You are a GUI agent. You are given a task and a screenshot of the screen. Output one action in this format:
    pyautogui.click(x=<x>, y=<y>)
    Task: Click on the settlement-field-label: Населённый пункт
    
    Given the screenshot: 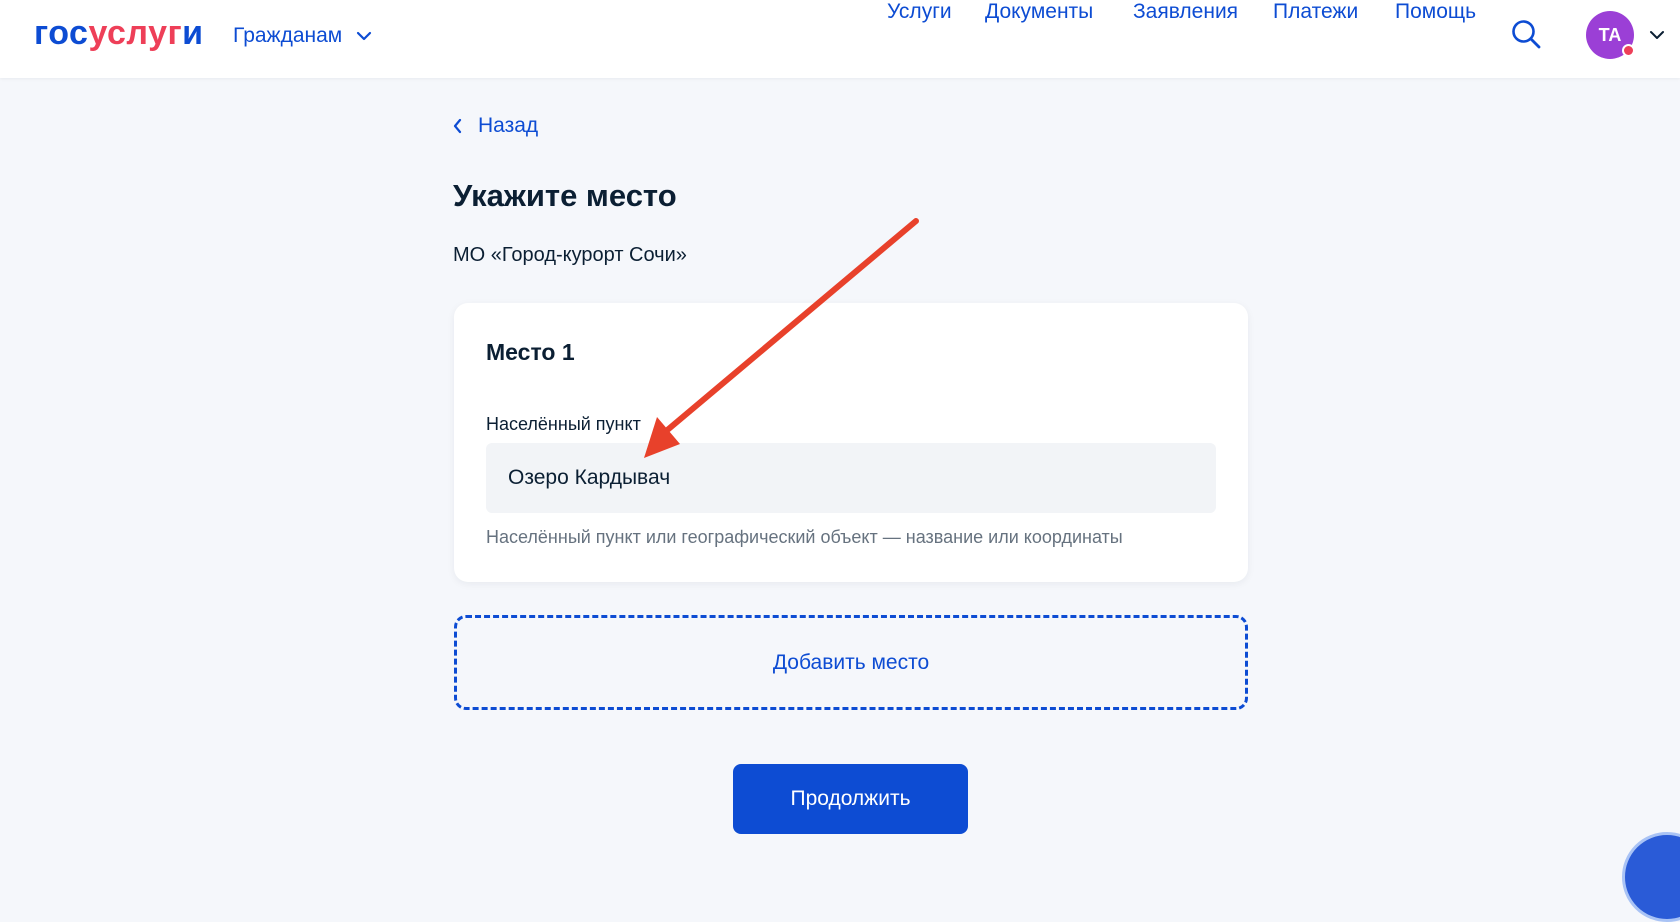 What is the action you would take?
    pyautogui.click(x=563, y=424)
    